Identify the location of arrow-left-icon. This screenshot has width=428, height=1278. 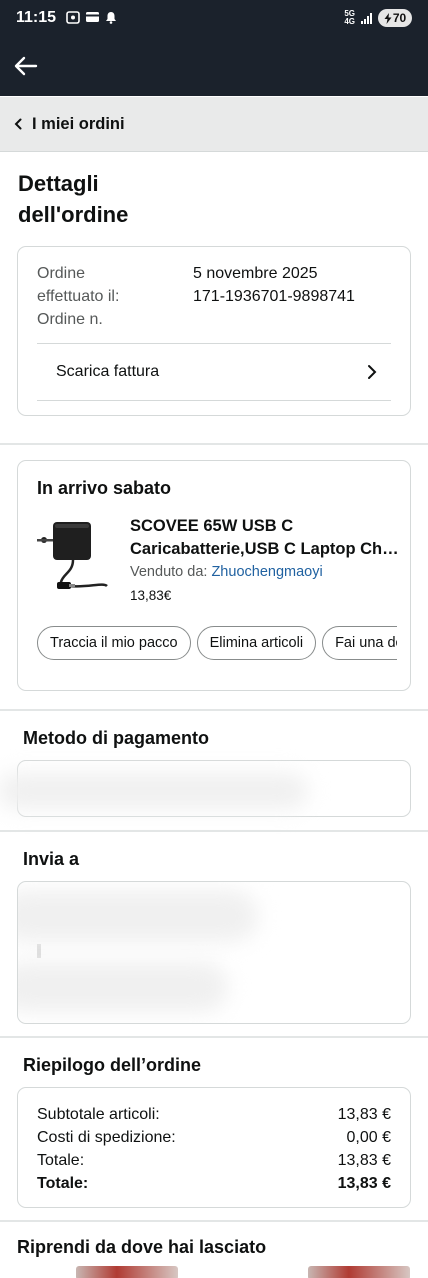
(26, 66).